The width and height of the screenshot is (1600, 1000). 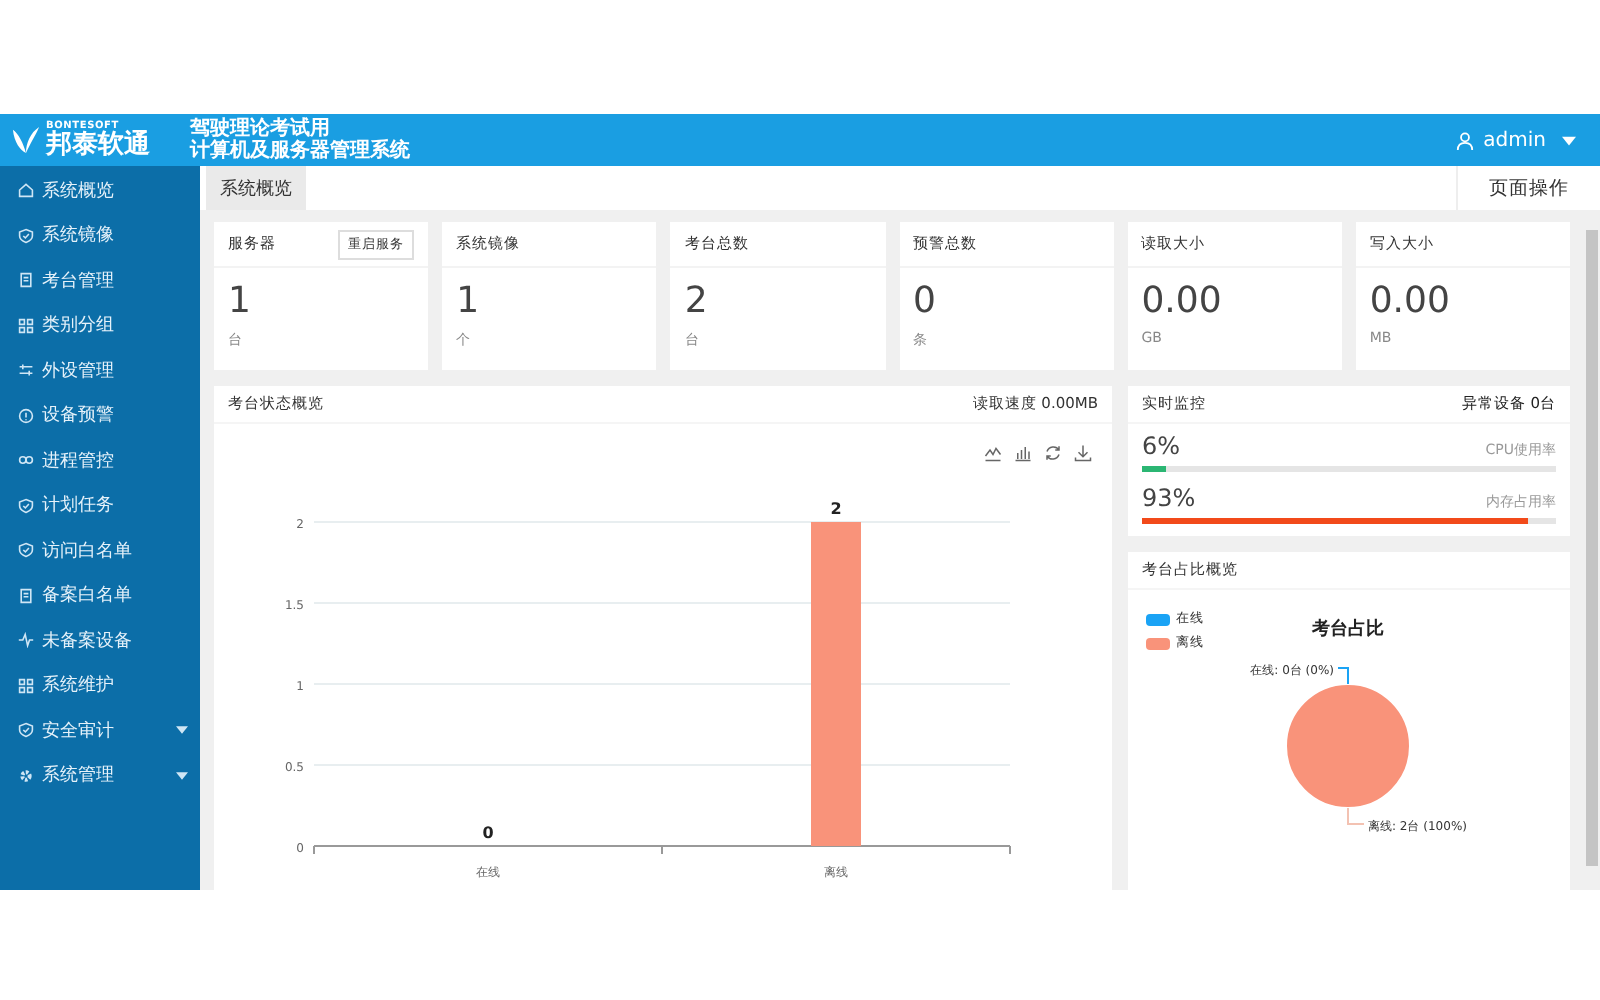 I want to click on refresh-icon, so click(x=1053, y=453).